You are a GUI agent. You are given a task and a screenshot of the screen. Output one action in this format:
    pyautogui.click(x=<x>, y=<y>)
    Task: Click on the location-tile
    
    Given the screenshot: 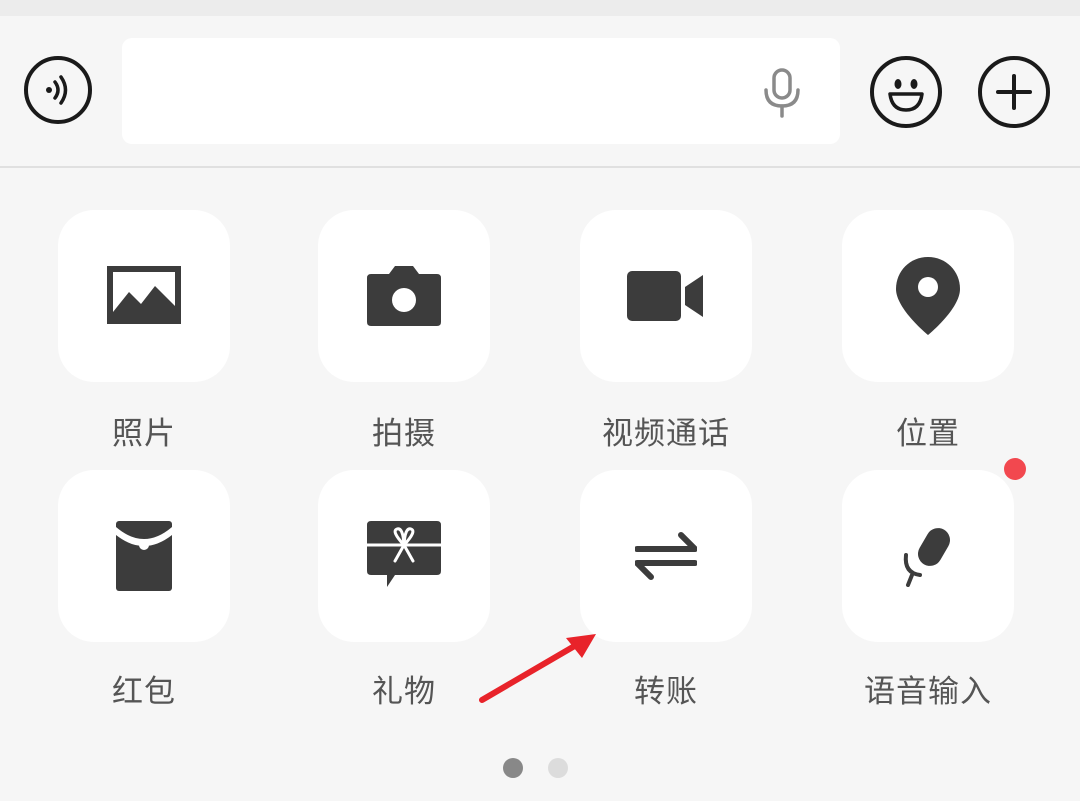 What is the action you would take?
    pyautogui.click(x=928, y=296)
    